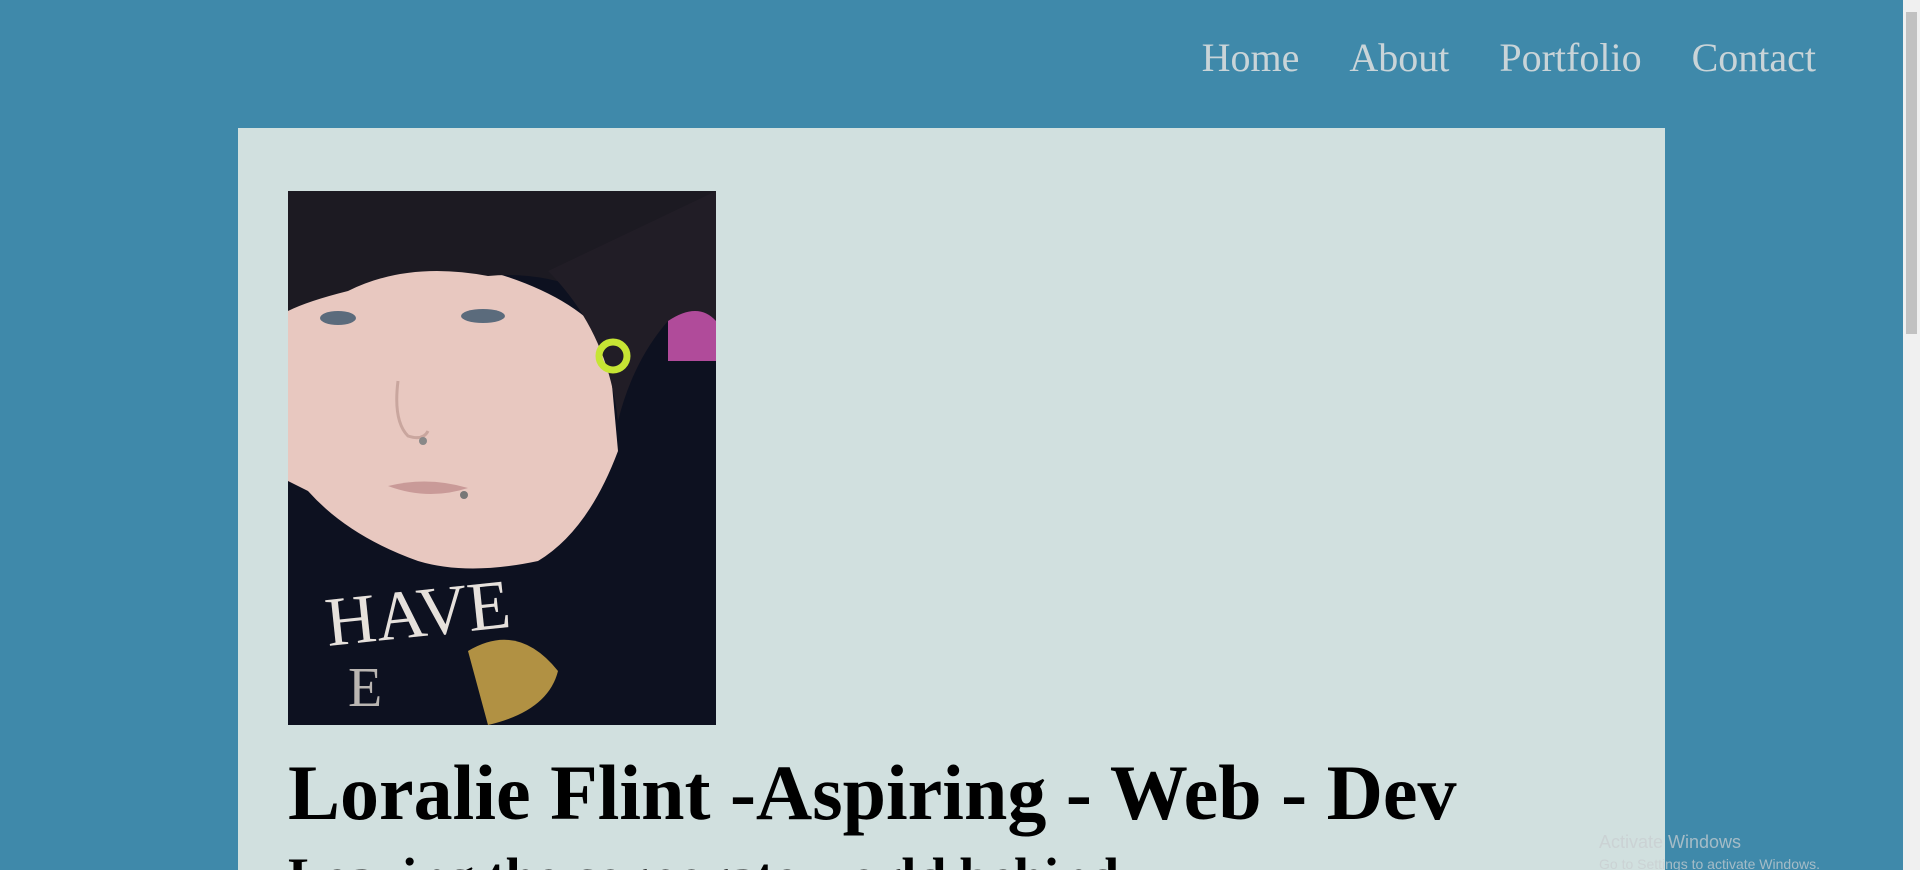  What do you see at coordinates (1911, 173) in the screenshot?
I see `scrollbar-thumb` at bounding box center [1911, 173].